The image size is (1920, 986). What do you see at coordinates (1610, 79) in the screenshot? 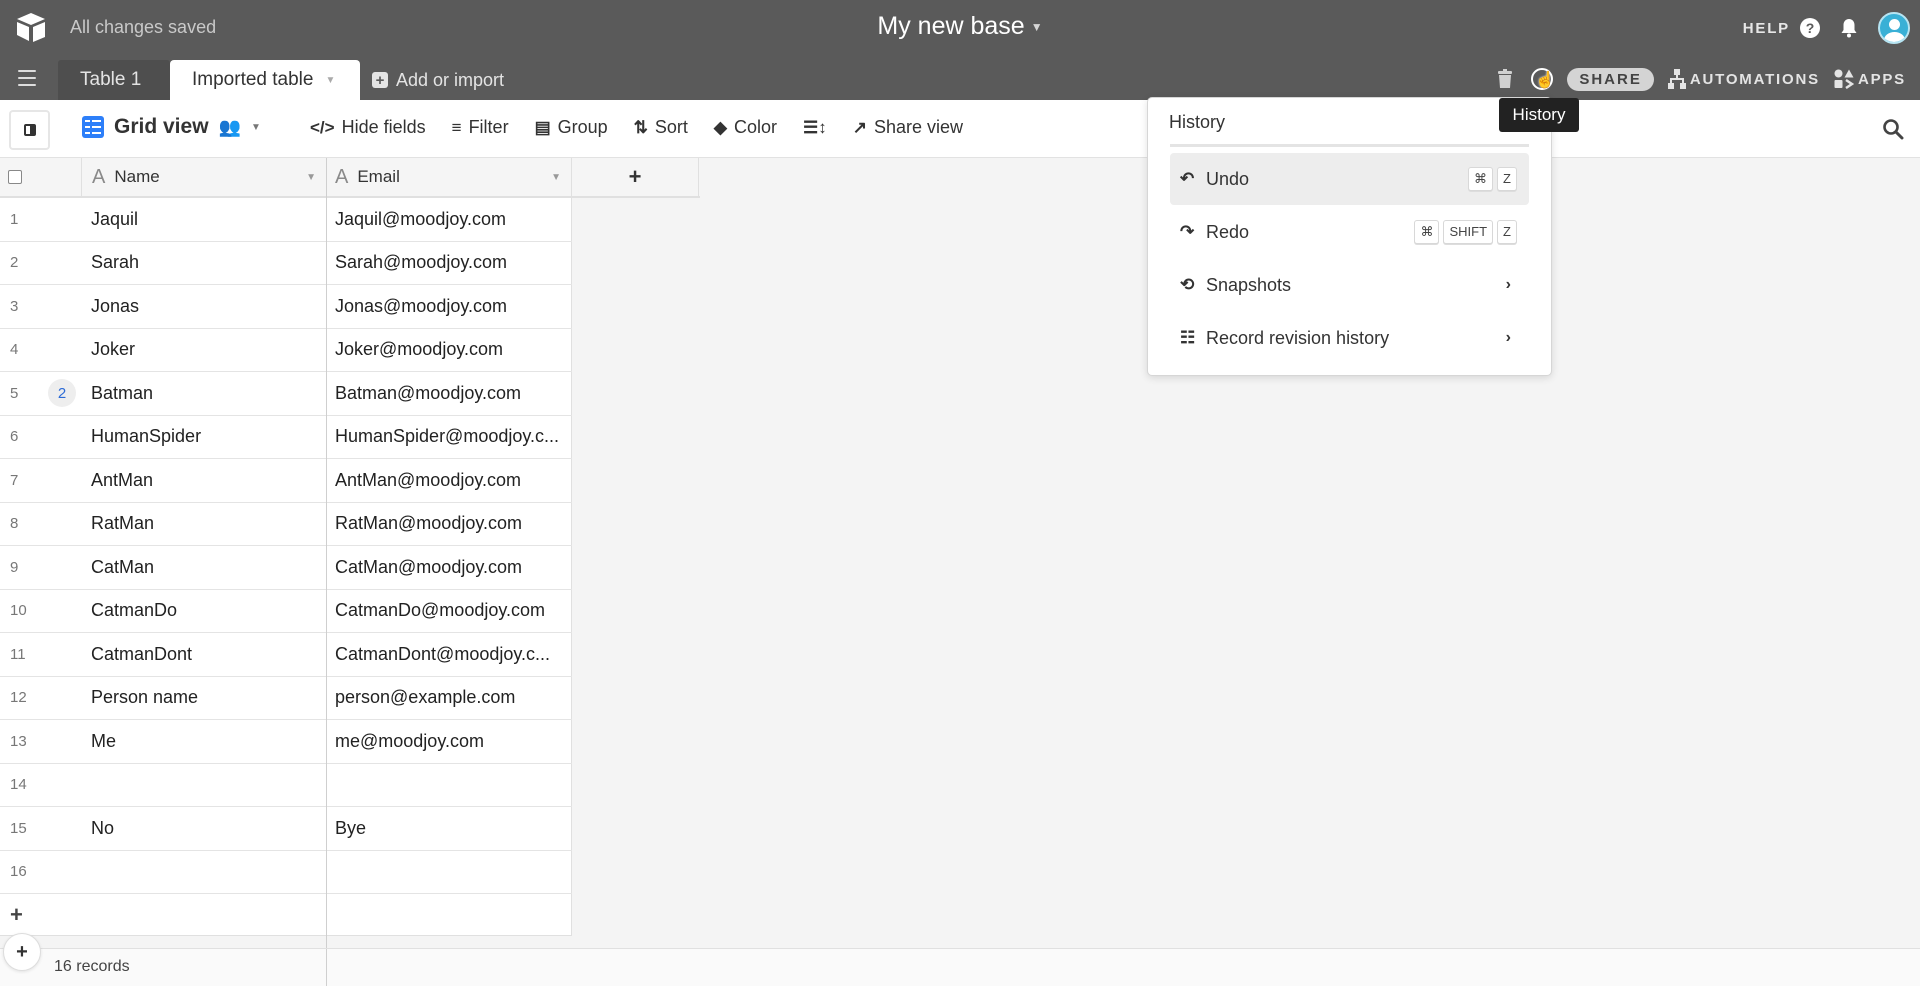
I see `share-button: SHARE` at bounding box center [1610, 79].